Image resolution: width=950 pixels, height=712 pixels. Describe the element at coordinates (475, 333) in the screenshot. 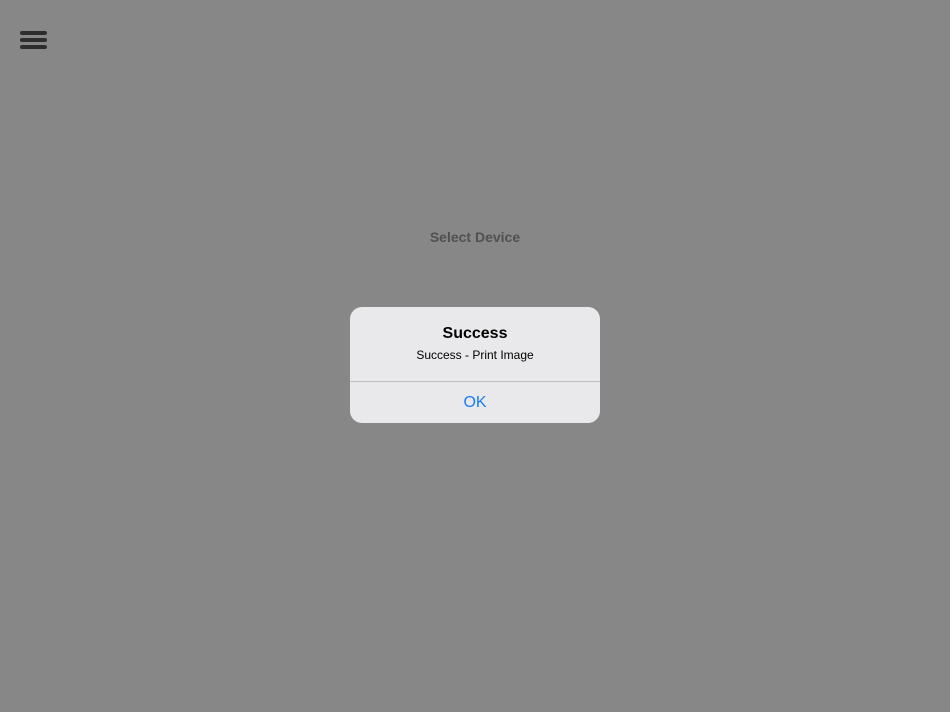

I see `alert-title: Success` at that location.